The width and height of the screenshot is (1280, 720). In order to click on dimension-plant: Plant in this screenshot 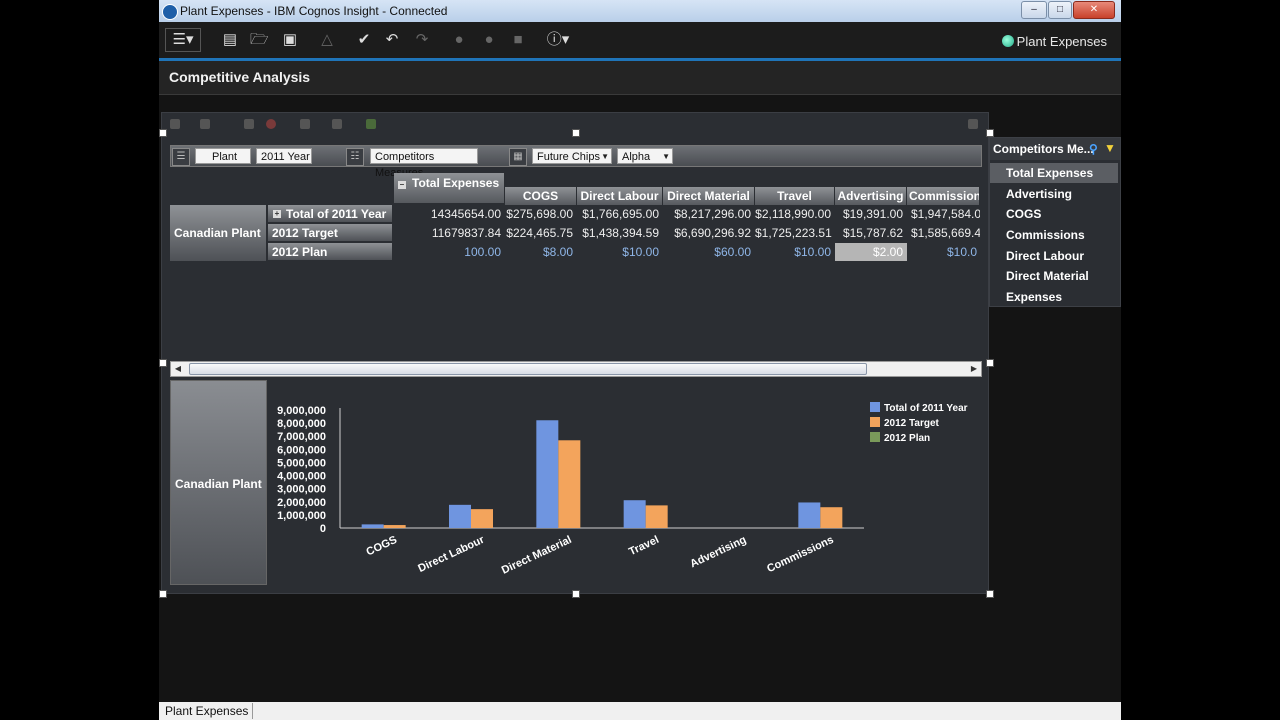, I will do `click(223, 156)`.